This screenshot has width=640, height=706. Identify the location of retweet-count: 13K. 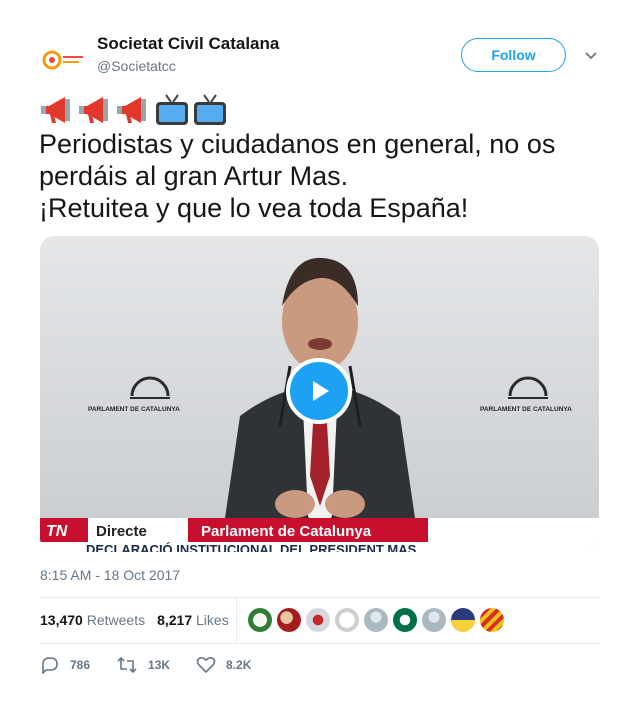
(159, 665).